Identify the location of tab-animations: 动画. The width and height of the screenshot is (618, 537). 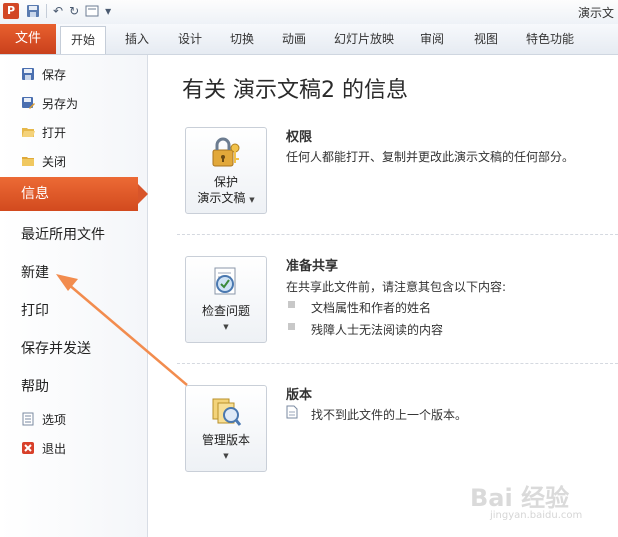
(294, 39).